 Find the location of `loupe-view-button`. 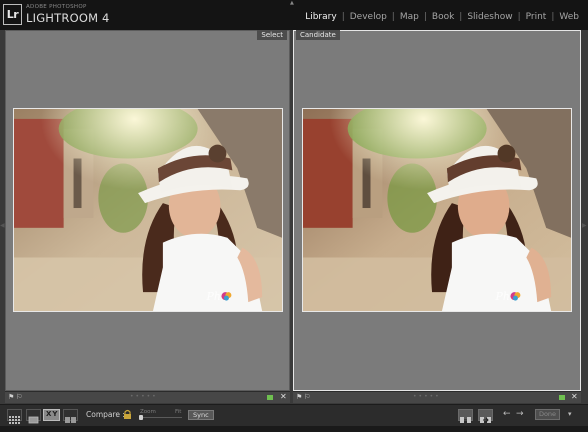

loupe-view-button is located at coordinates (33, 416).